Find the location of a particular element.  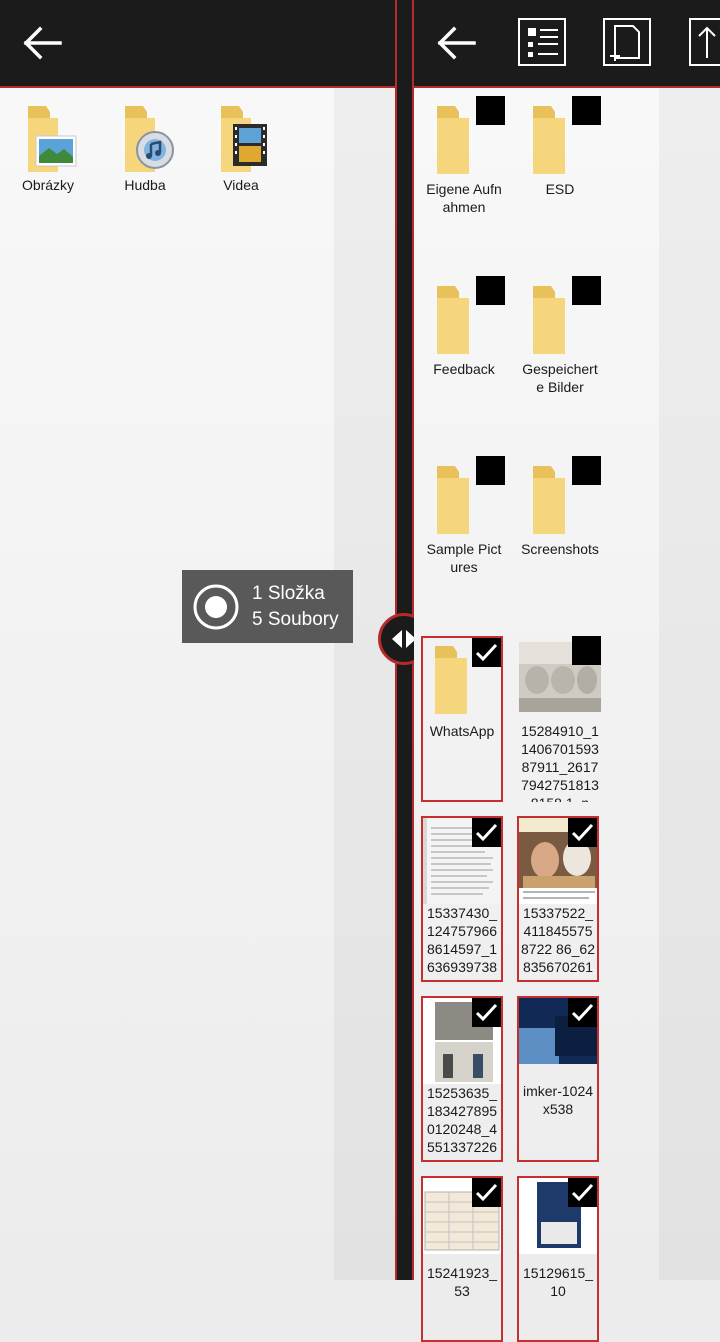

file-tile-selected: 15241923_53 is located at coordinates (462, 1259).